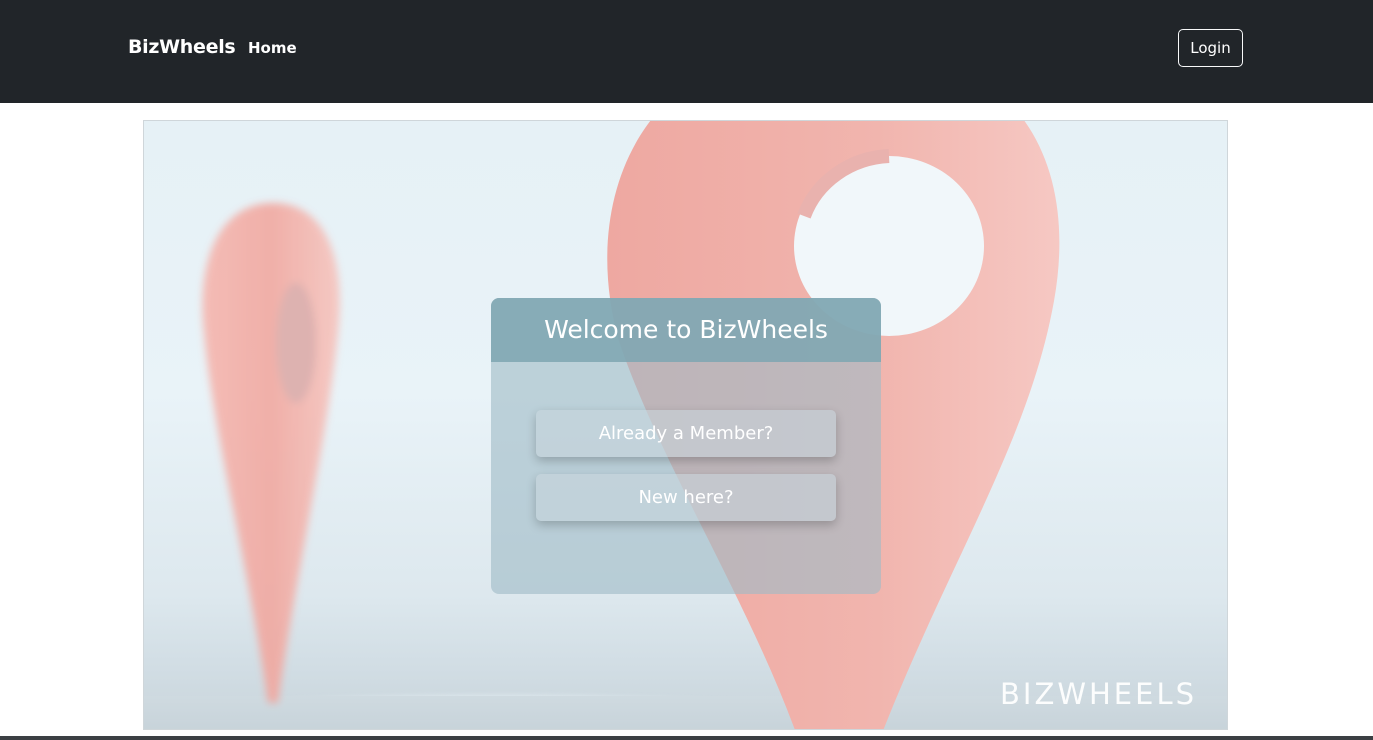 The image size is (1373, 740). Describe the element at coordinates (272, 48) in the screenshot. I see `nav-link-home: Home` at that location.